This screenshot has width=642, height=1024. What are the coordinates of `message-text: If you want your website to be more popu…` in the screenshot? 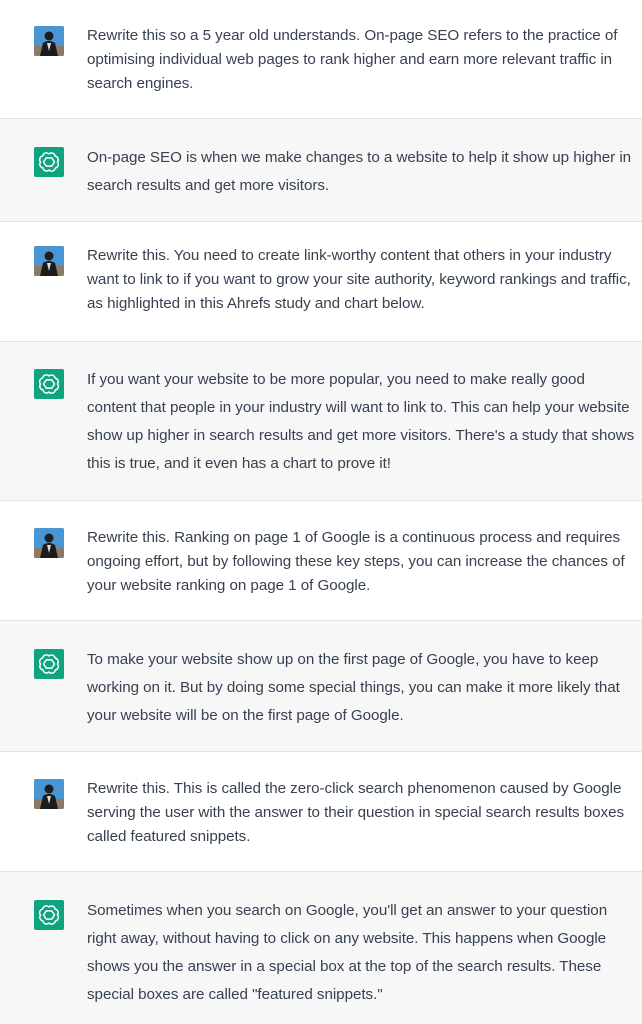 It's located at (361, 421).